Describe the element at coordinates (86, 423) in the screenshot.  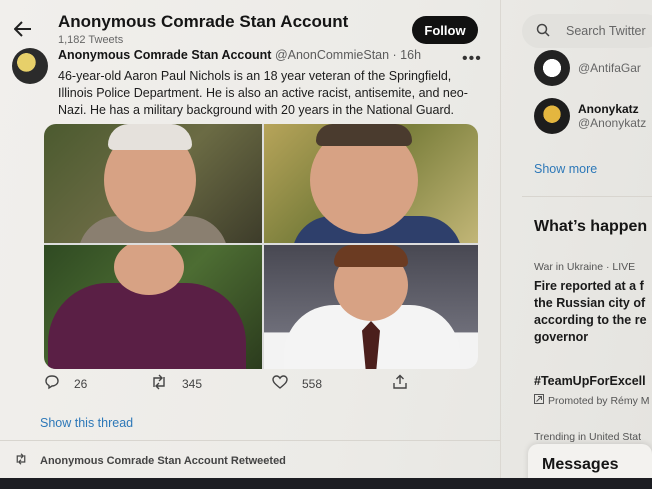
I see `show-thread-link: Show this thread` at that location.